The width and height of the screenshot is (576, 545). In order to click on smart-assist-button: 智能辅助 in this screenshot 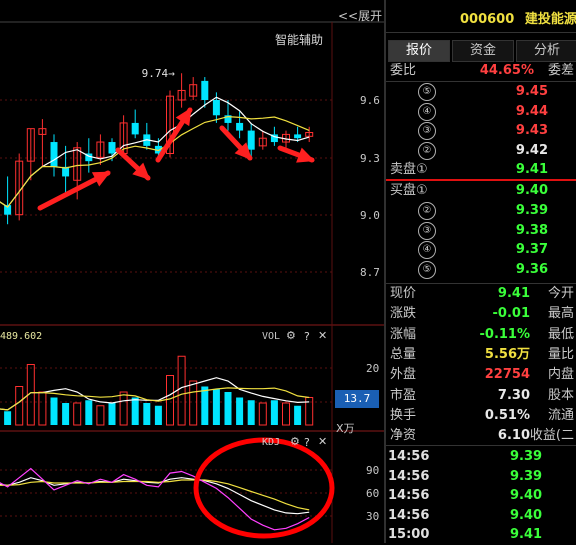, I will do `click(299, 39)`.